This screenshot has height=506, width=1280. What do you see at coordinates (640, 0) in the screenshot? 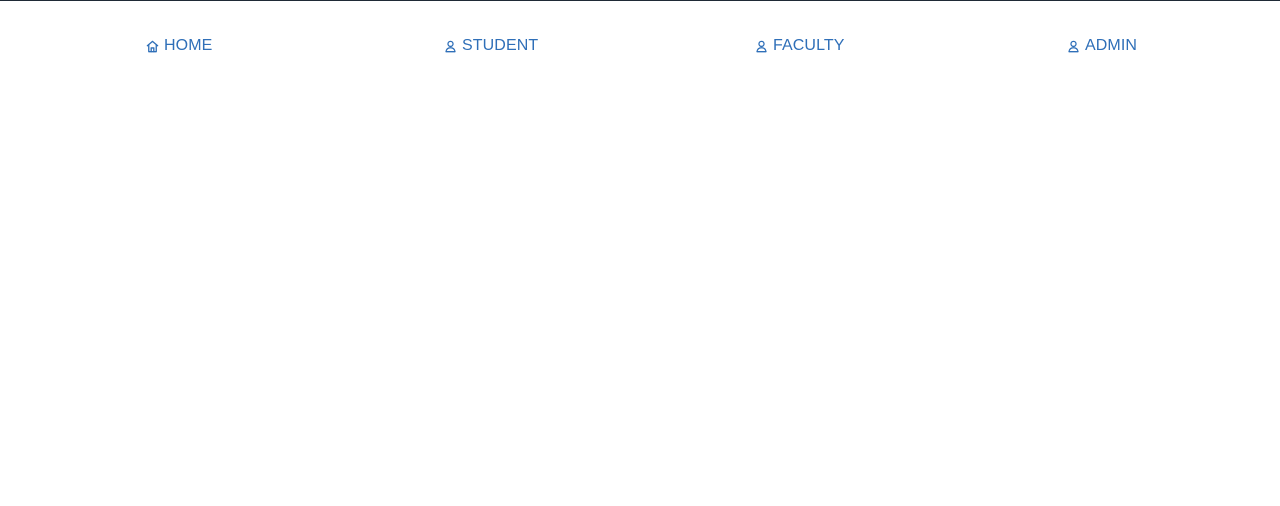
I see `top-border` at bounding box center [640, 0].